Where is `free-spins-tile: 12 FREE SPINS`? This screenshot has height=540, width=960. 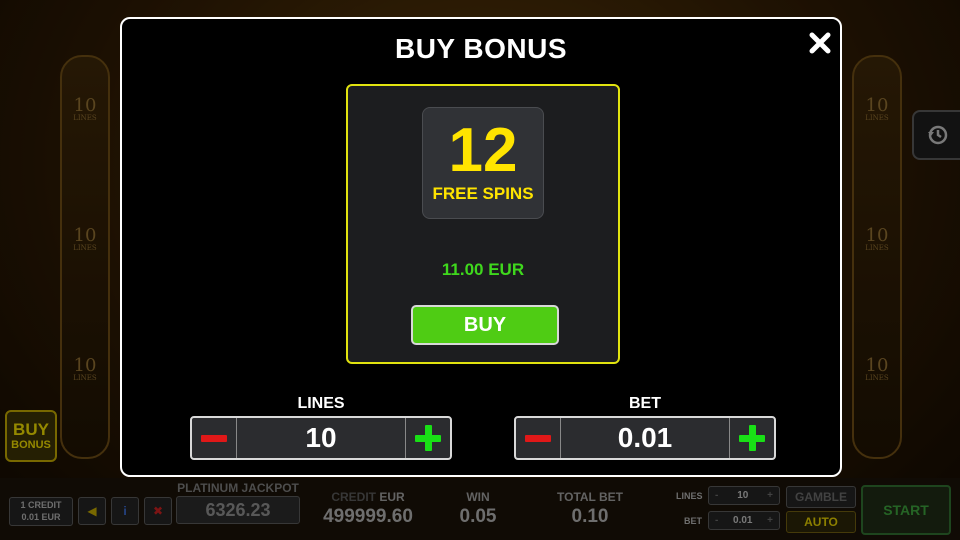
free-spins-tile: 12 FREE SPINS is located at coordinates (483, 163).